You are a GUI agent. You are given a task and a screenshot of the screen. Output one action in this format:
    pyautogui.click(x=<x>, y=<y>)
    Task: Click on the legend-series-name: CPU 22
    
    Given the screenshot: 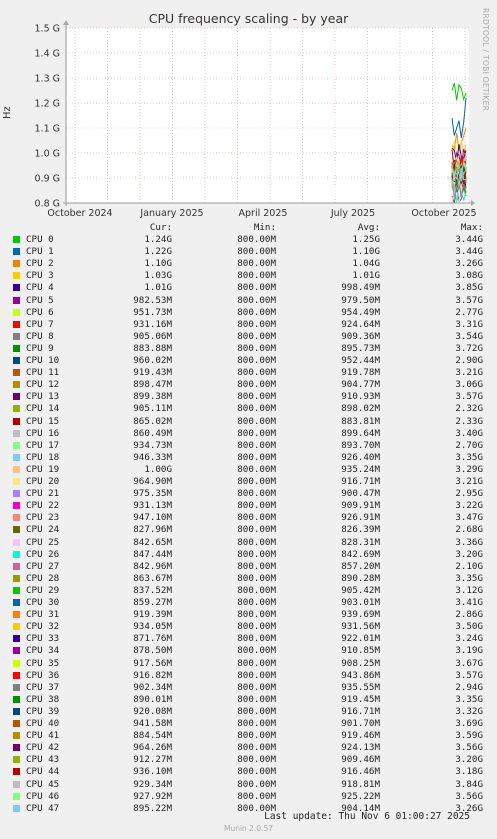 What is the action you would take?
    pyautogui.click(x=43, y=506)
    